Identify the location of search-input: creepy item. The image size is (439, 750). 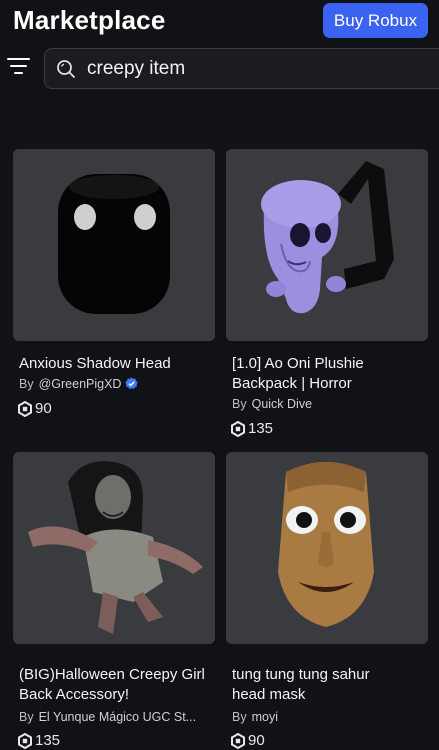
(241, 68).